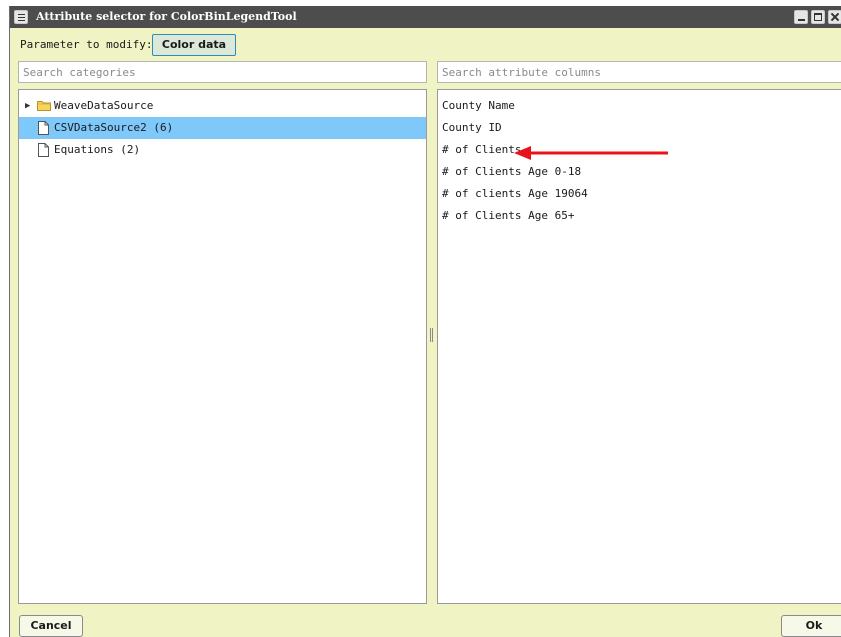  What do you see at coordinates (114, 127) in the screenshot?
I see `tree-item-label: CSVDataSource2 (6)` at bounding box center [114, 127].